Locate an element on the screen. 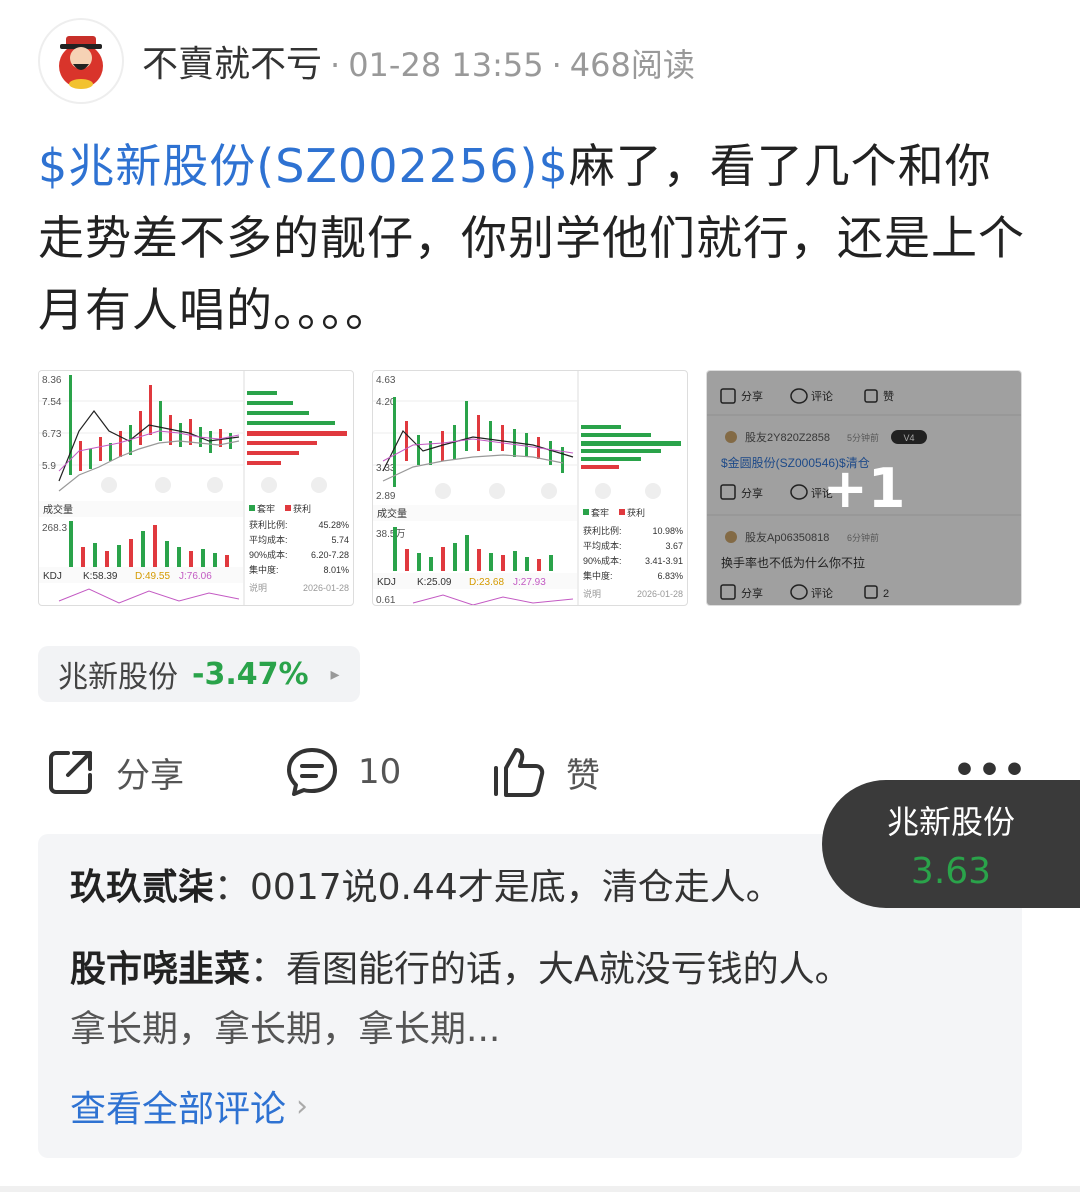 The height and width of the screenshot is (1192, 1080). kdj-k: K:58.39 is located at coordinates (100, 576).